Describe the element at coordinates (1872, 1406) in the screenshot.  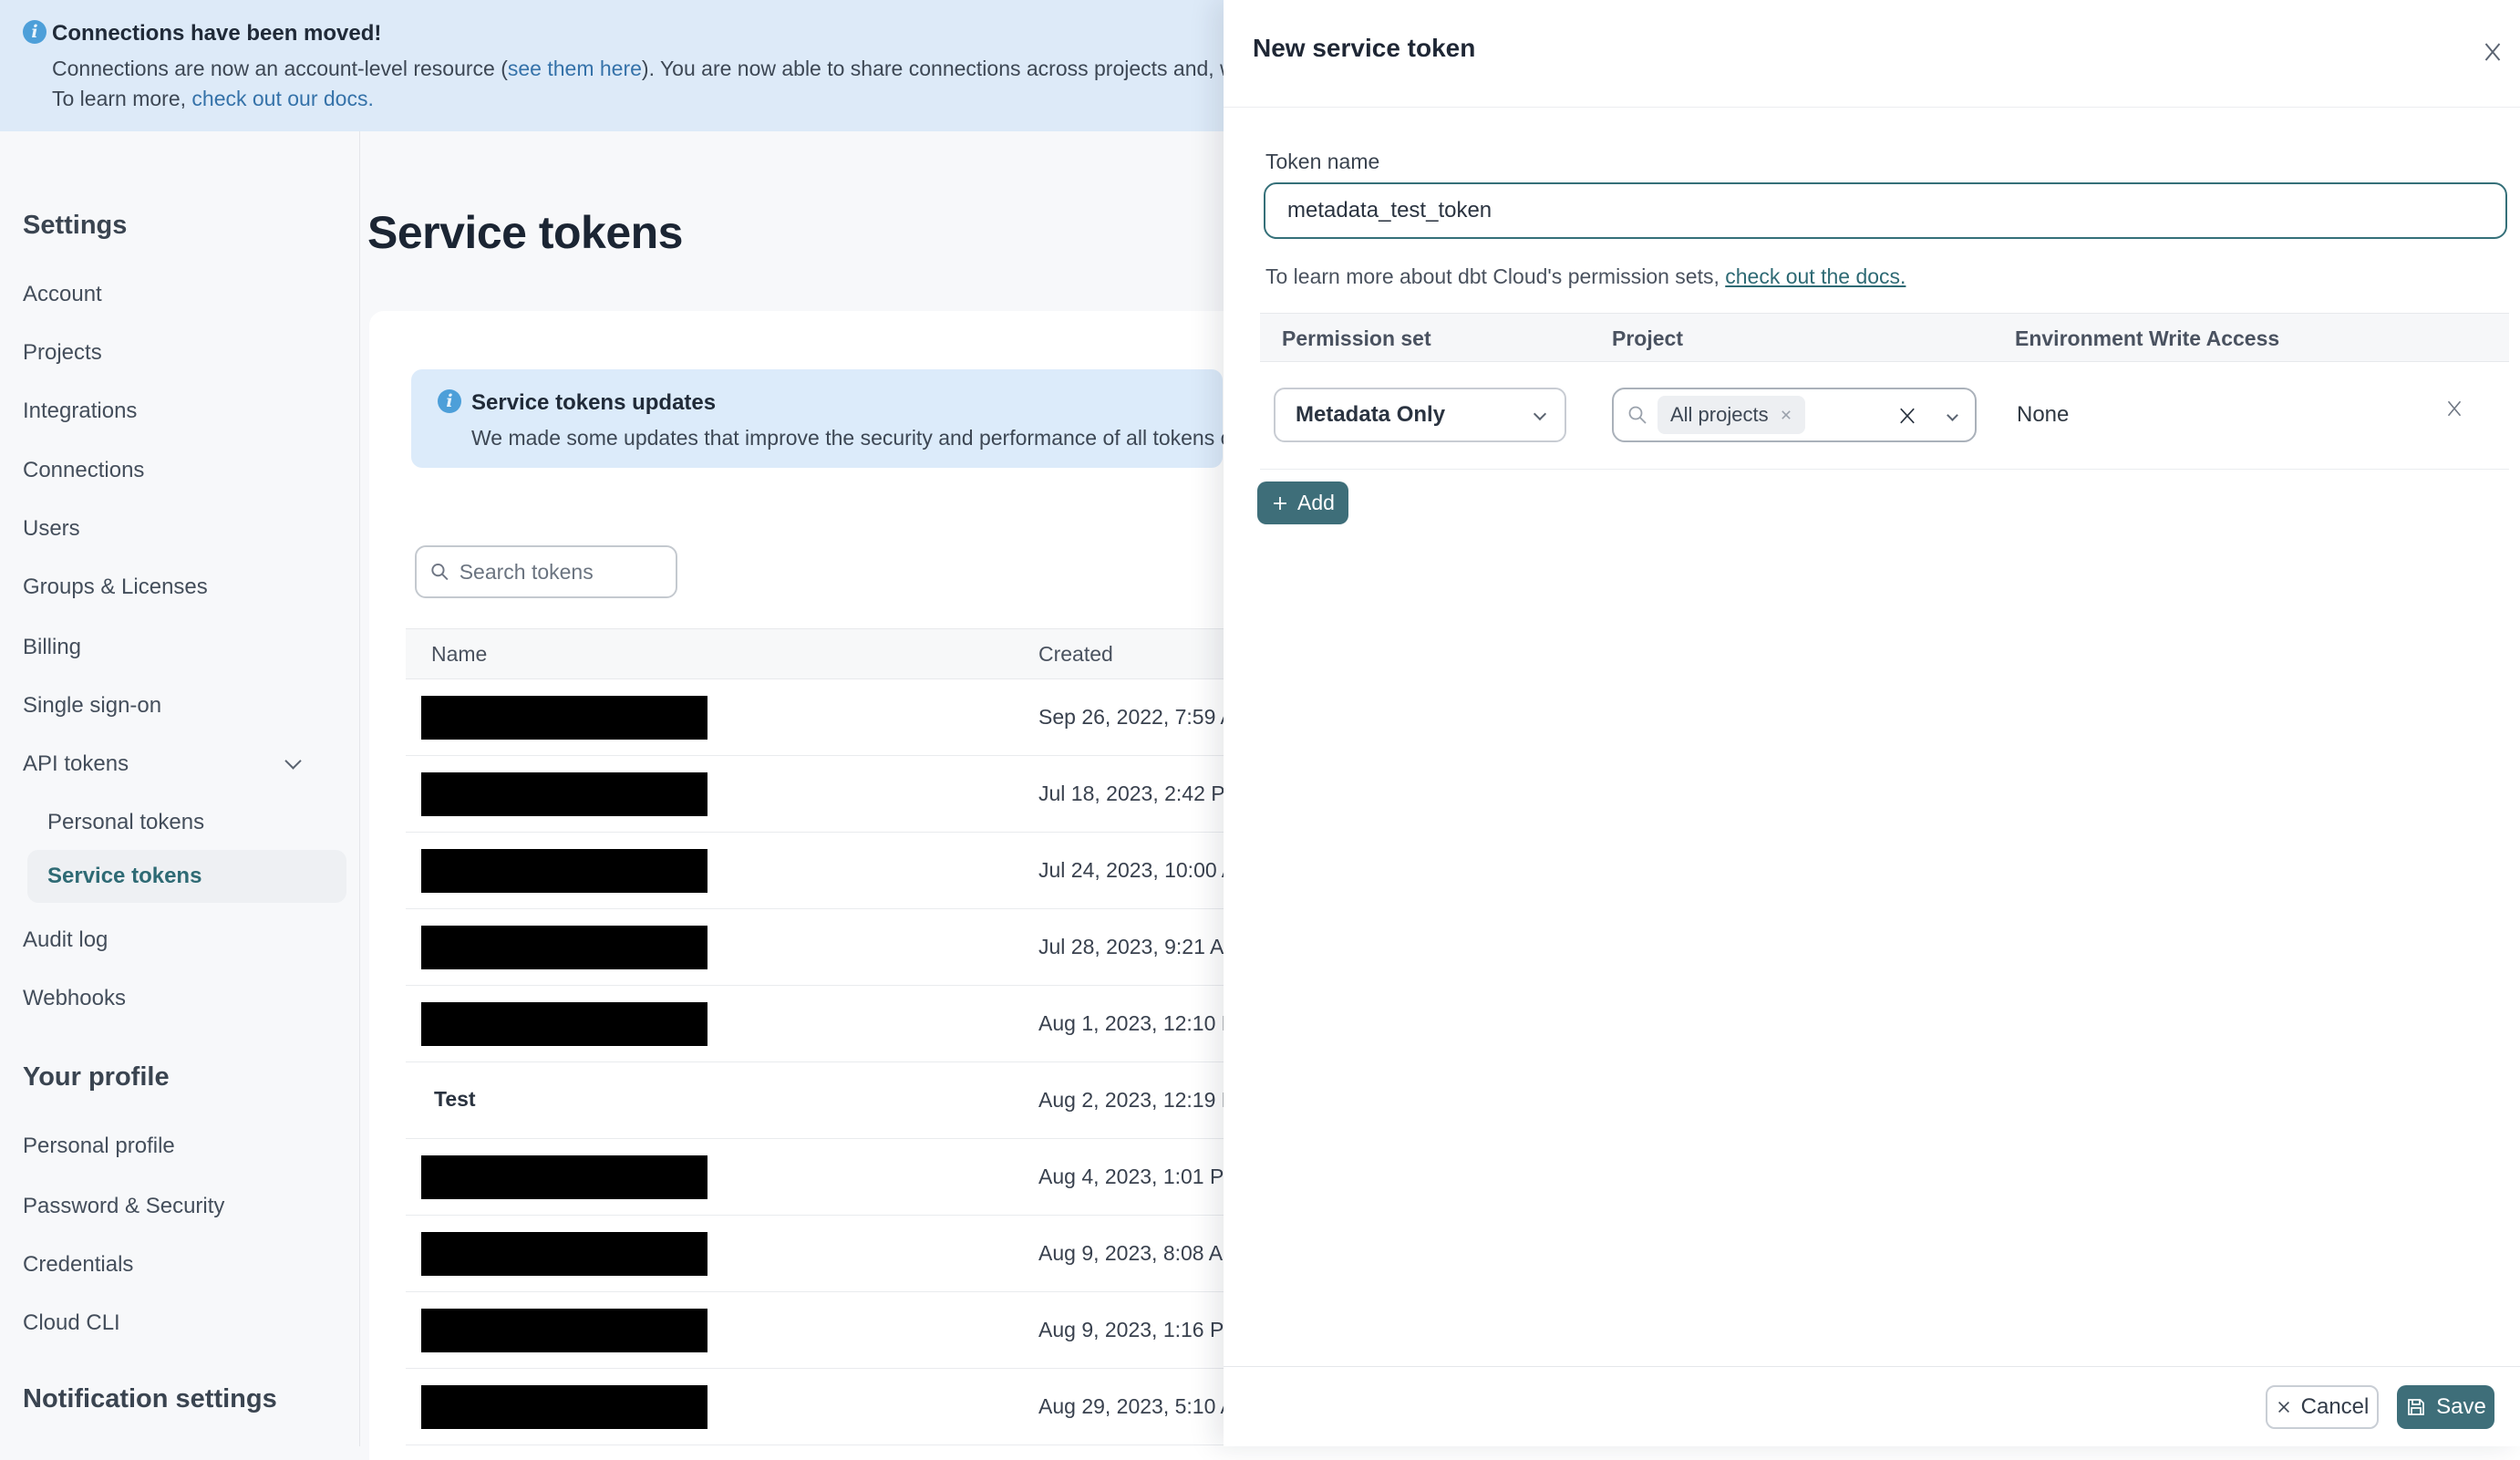
I see `drawer-footer: Cancel Save` at that location.